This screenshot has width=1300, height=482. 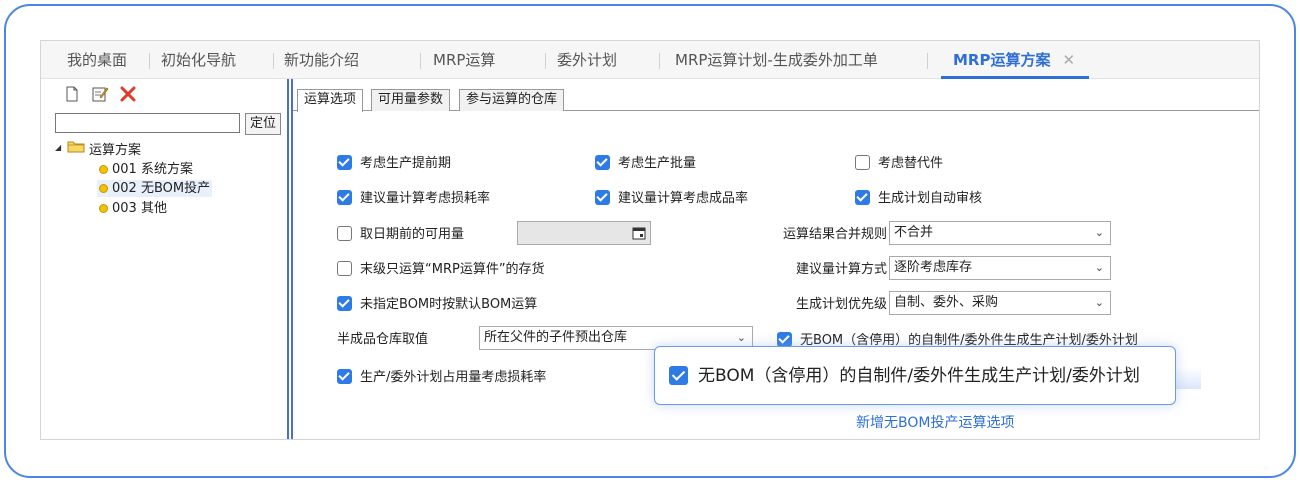 I want to click on option-label: 未指定BOM时按默认BOM运算, so click(x=449, y=304).